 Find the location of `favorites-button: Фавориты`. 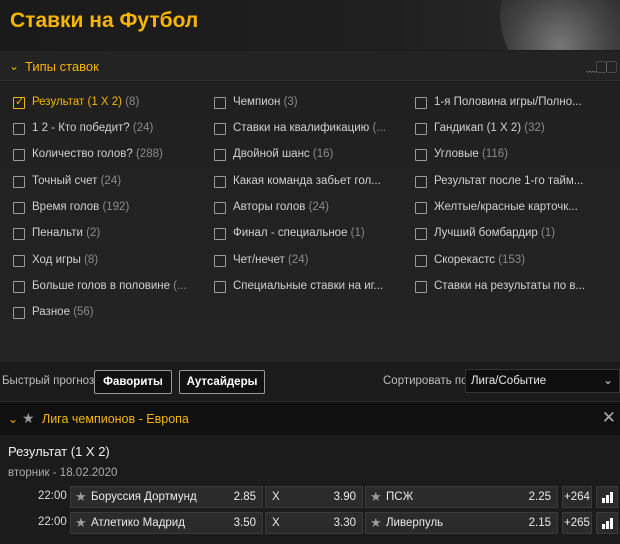

favorites-button: Фавориты is located at coordinates (133, 382).